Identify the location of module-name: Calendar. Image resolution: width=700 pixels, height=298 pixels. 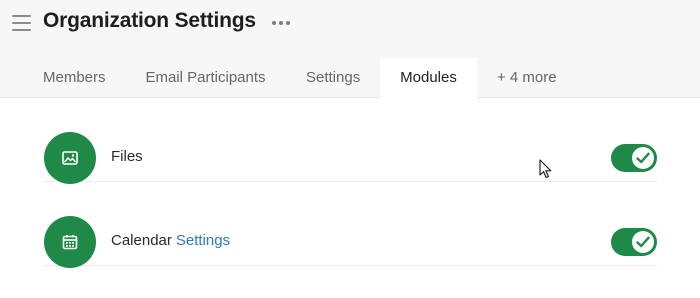
(141, 240).